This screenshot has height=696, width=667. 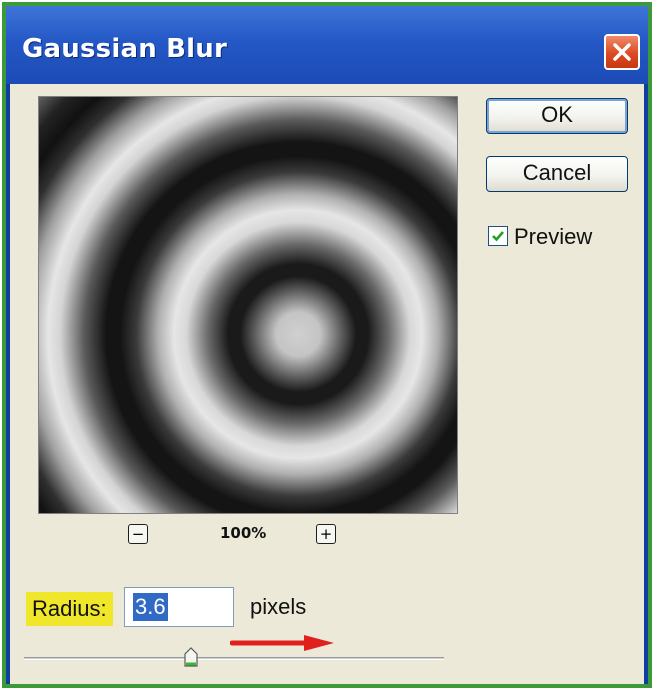 What do you see at coordinates (234, 658) in the screenshot?
I see `radius-slider-track` at bounding box center [234, 658].